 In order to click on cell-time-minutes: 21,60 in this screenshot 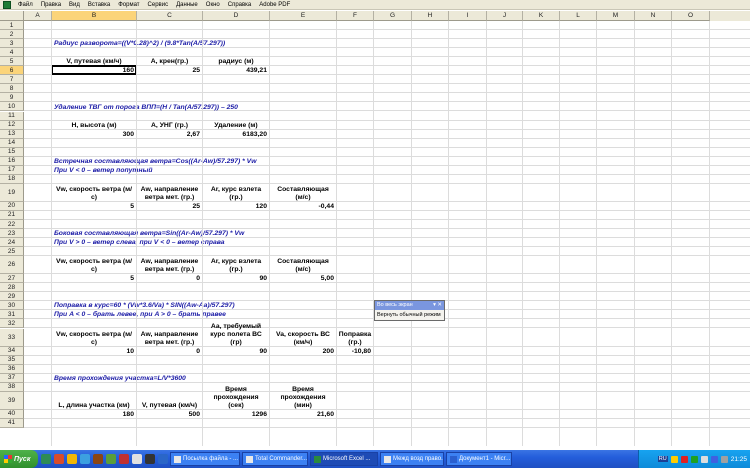, I will do `click(303, 414)`.